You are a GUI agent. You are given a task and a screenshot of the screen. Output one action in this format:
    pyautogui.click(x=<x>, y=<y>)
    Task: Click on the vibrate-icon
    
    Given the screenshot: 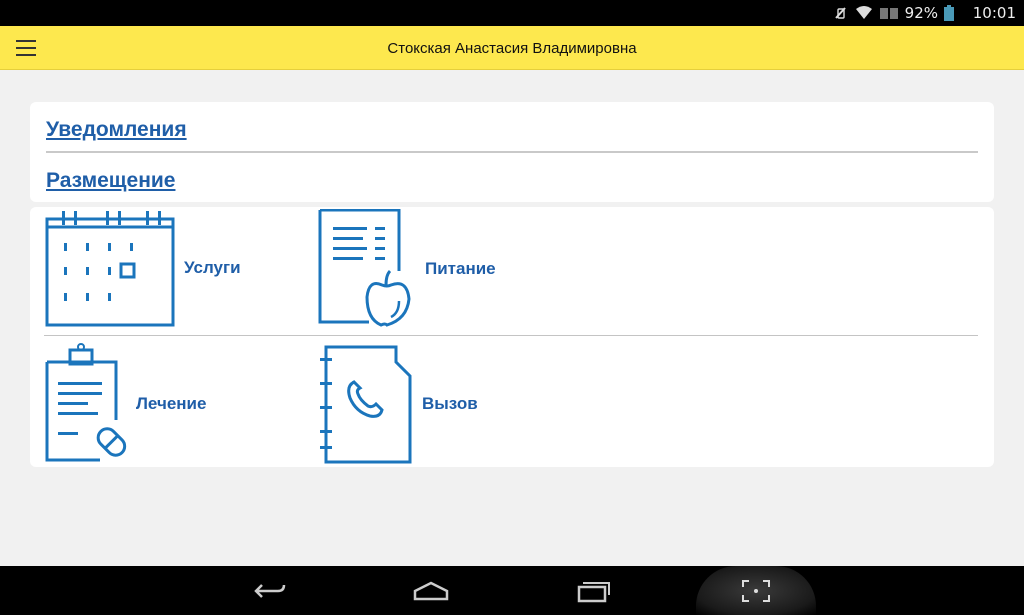 What is the action you would take?
    pyautogui.click(x=840, y=13)
    